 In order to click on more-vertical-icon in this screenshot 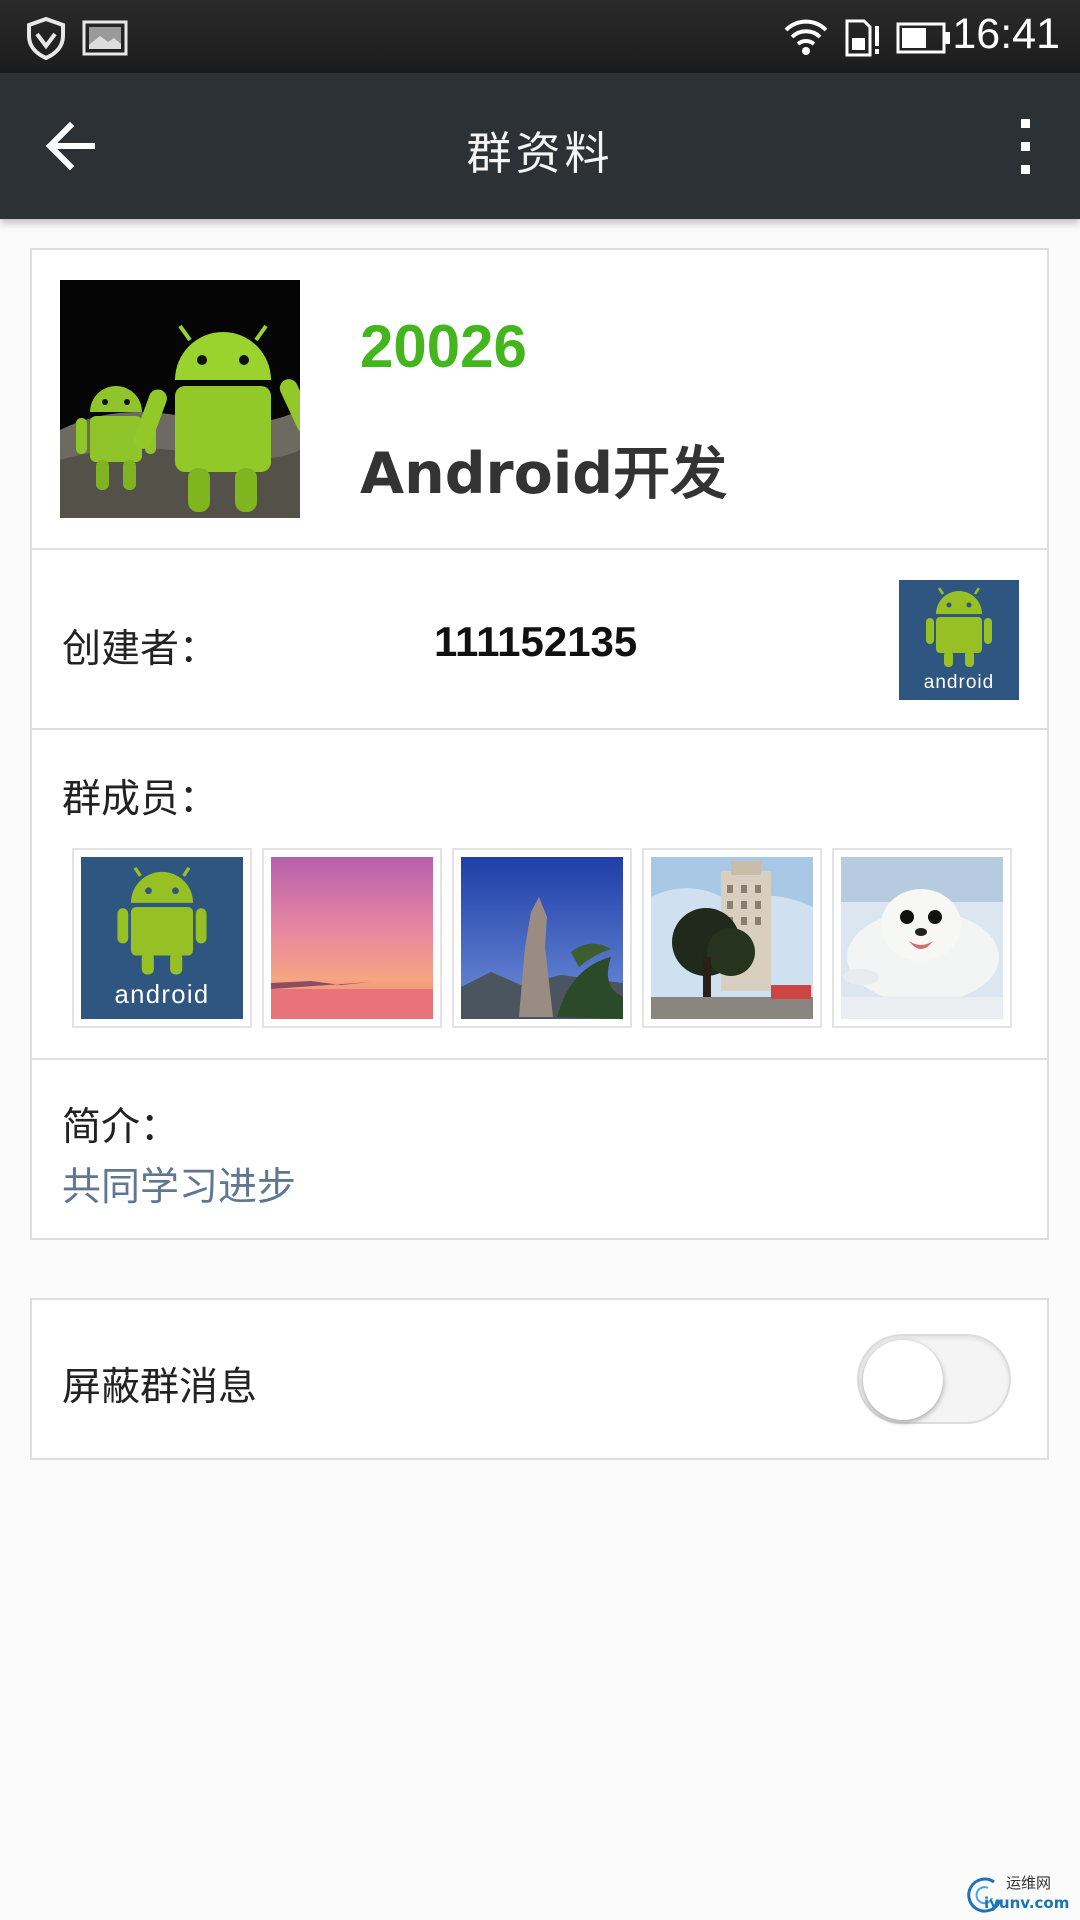, I will do `click(1025, 146)`.